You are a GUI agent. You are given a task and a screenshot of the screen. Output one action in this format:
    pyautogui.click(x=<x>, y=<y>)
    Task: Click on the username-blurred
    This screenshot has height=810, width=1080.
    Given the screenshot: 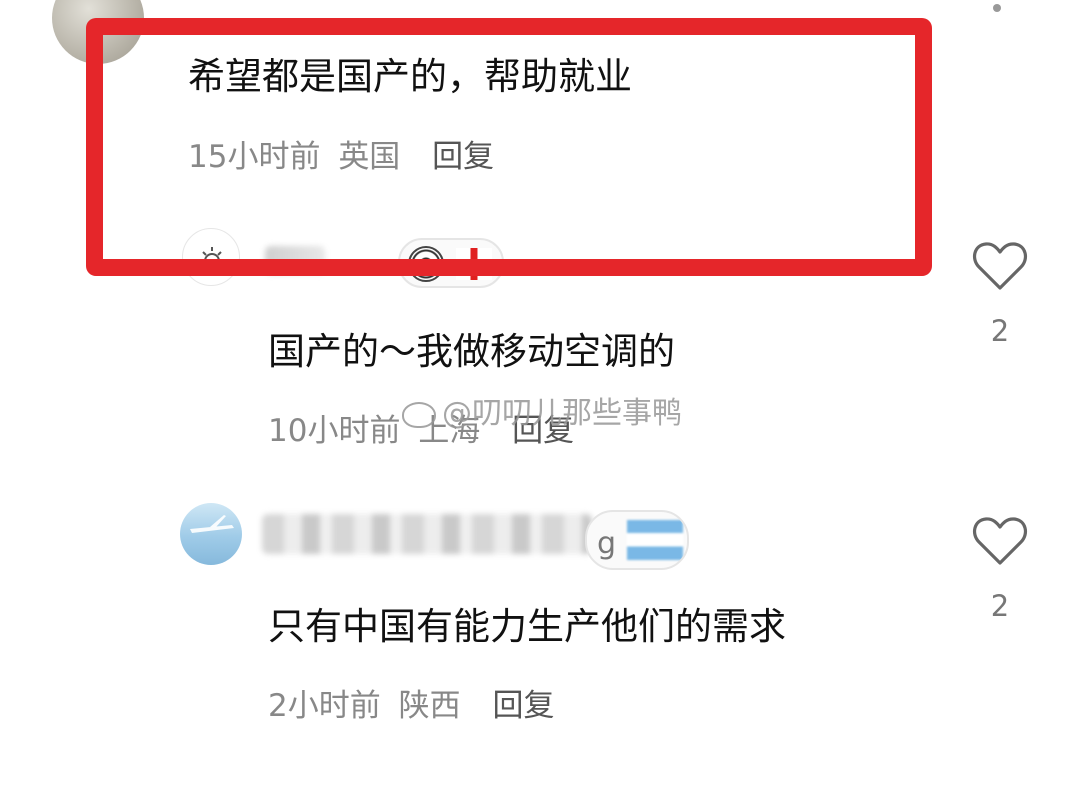 What is the action you would take?
    pyautogui.click(x=427, y=534)
    